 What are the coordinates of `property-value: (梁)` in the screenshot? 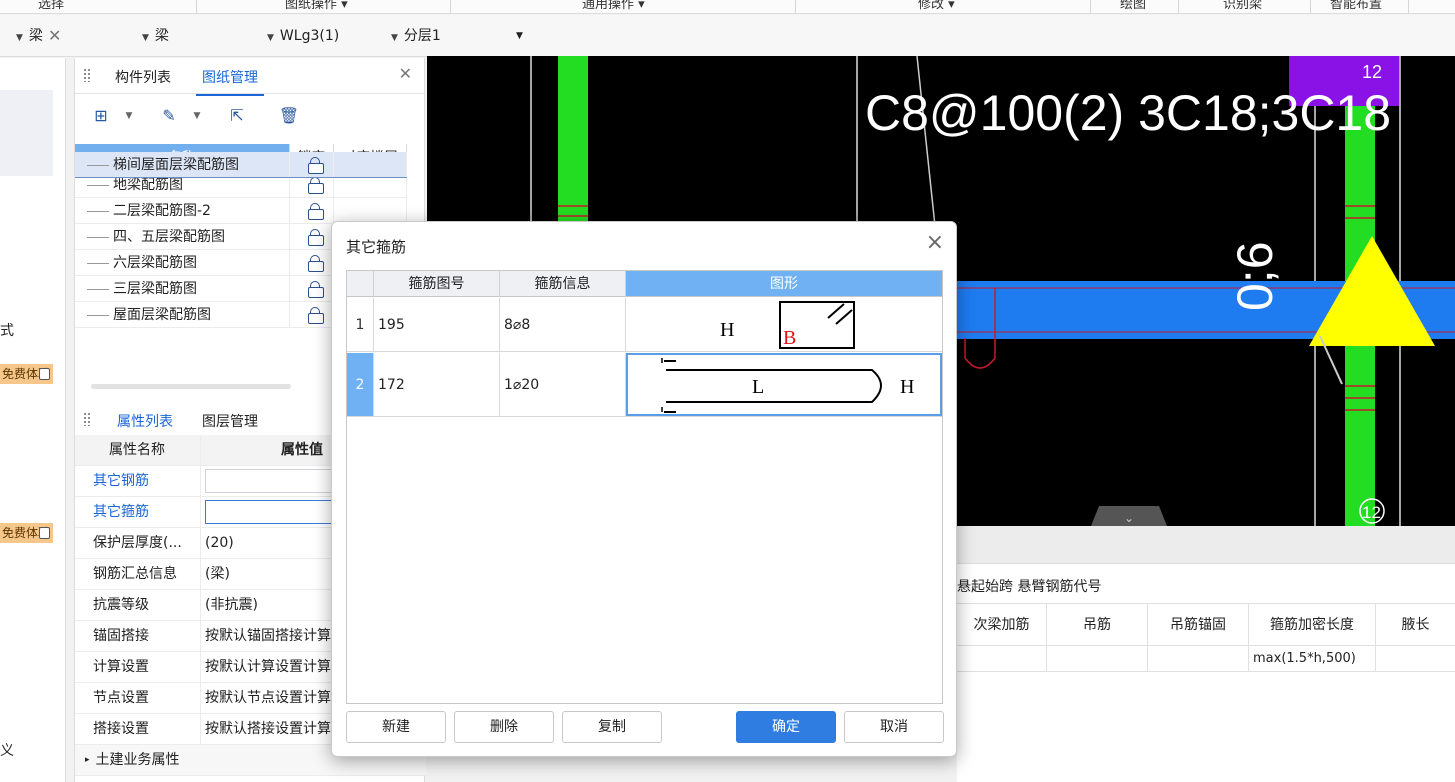 It's located at (217, 574).